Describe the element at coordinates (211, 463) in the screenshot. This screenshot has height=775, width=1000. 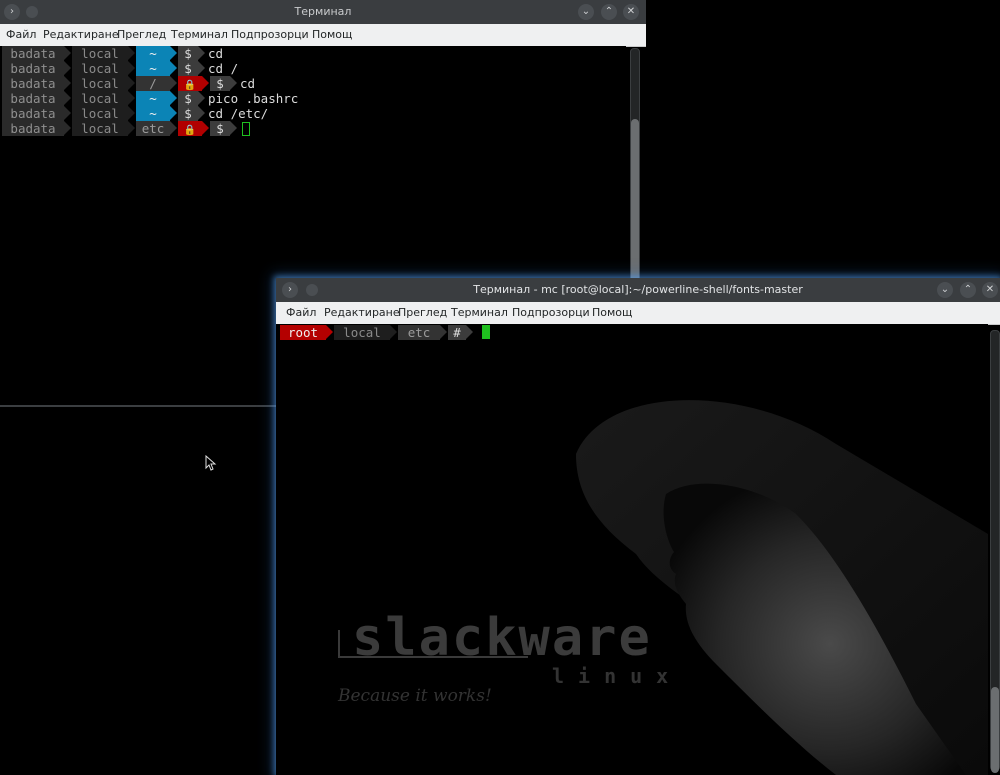
I see `pointer-arrow-icon` at that location.